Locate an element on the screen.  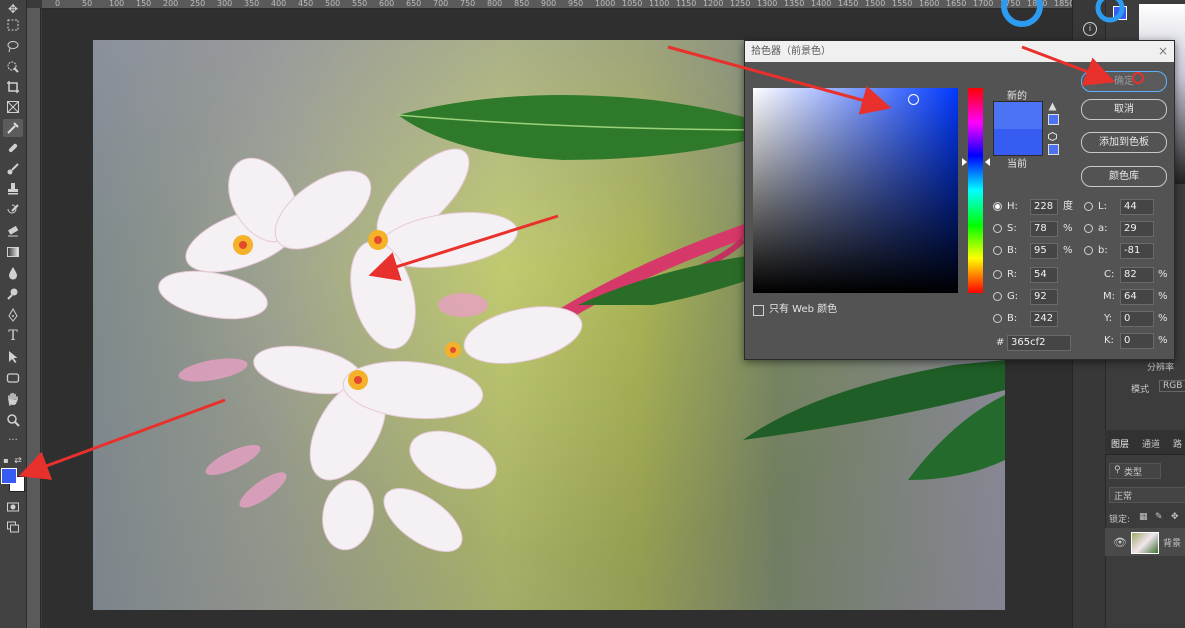
dodge-tool-icon is located at coordinates (13, 294).